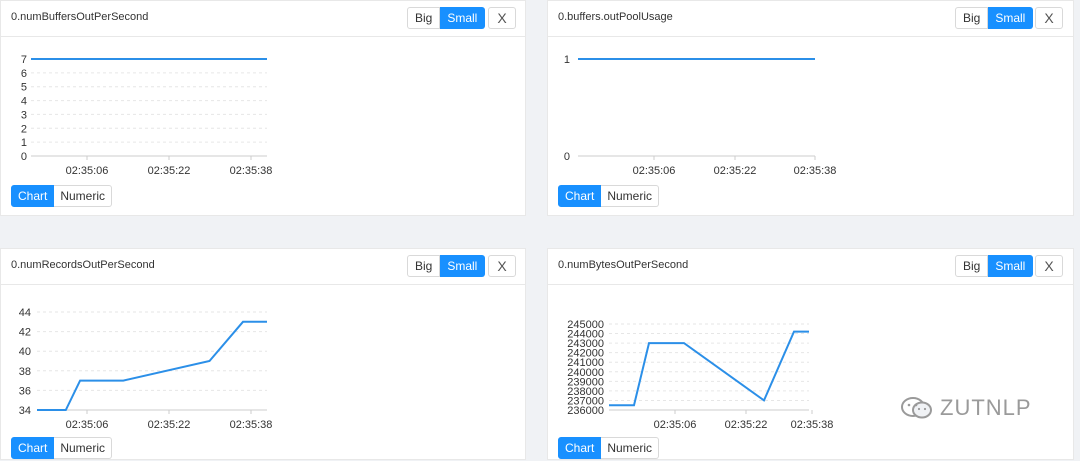  Describe the element at coordinates (25, 333) in the screenshot. I see `y-tick-label: 42` at that location.